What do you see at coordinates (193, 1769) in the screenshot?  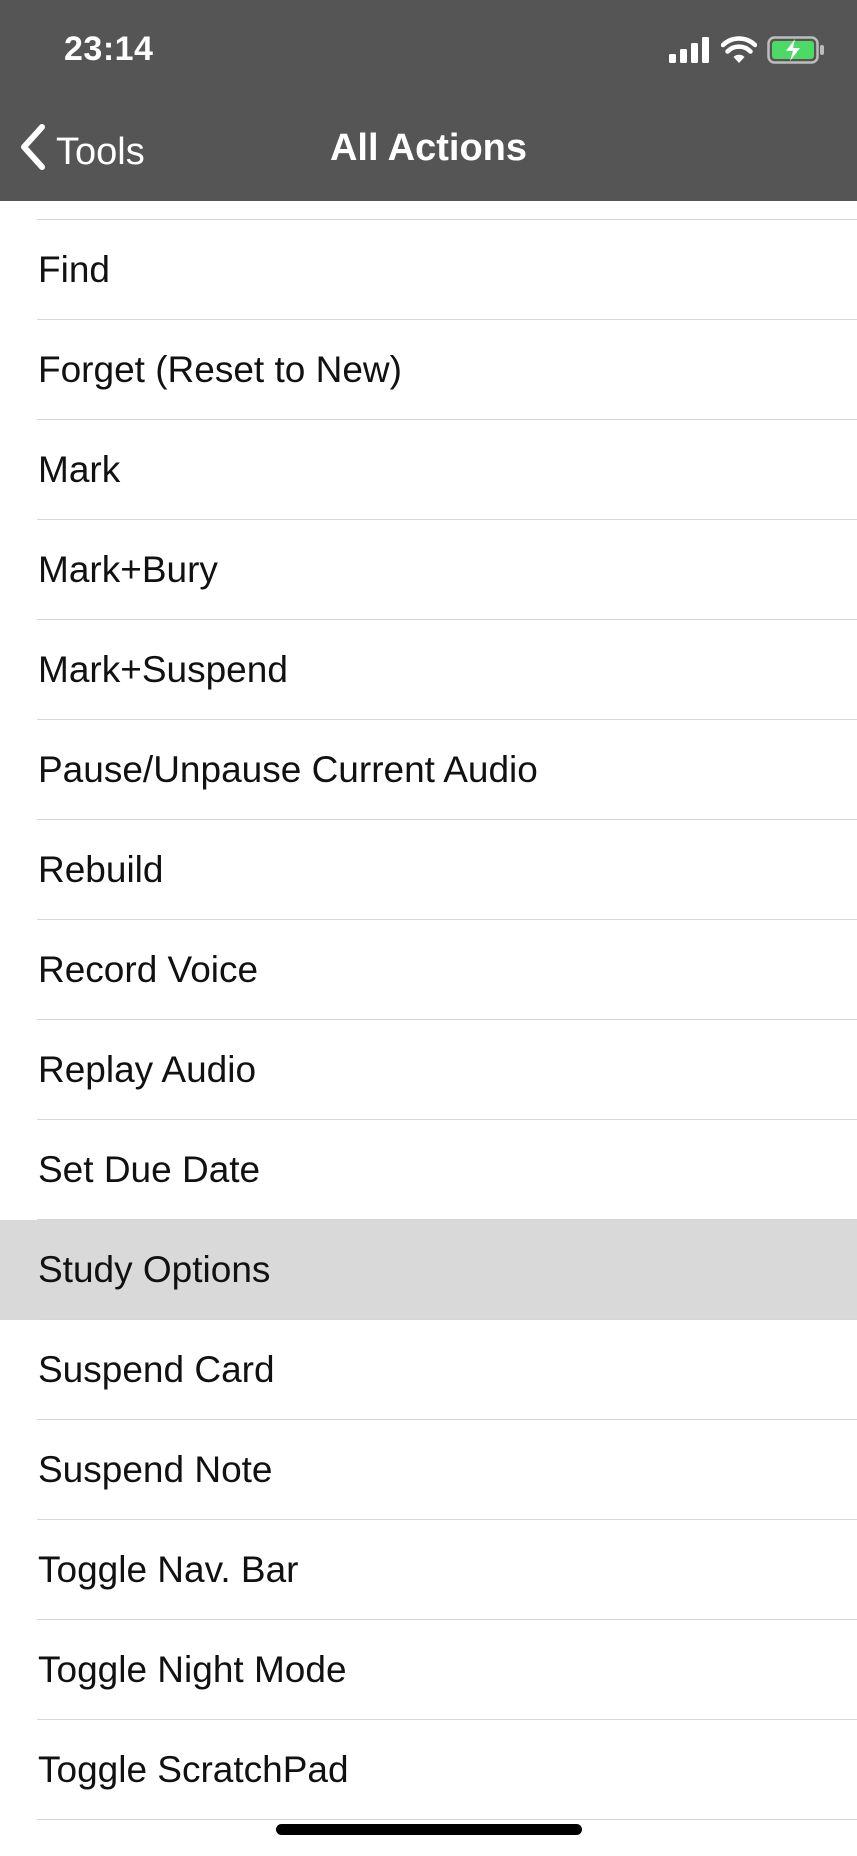 I see `action-label: Toggle ScratchPad` at bounding box center [193, 1769].